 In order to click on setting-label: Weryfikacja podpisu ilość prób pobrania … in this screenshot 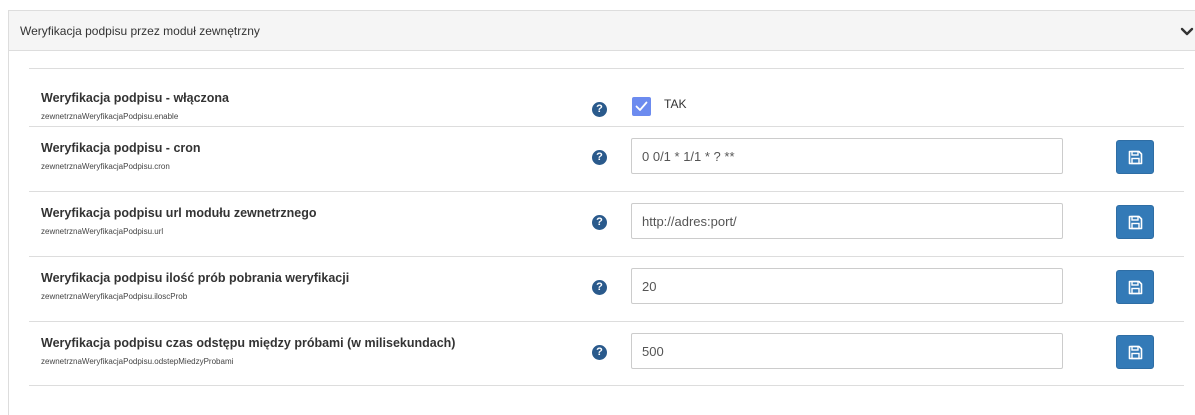, I will do `click(195, 278)`.